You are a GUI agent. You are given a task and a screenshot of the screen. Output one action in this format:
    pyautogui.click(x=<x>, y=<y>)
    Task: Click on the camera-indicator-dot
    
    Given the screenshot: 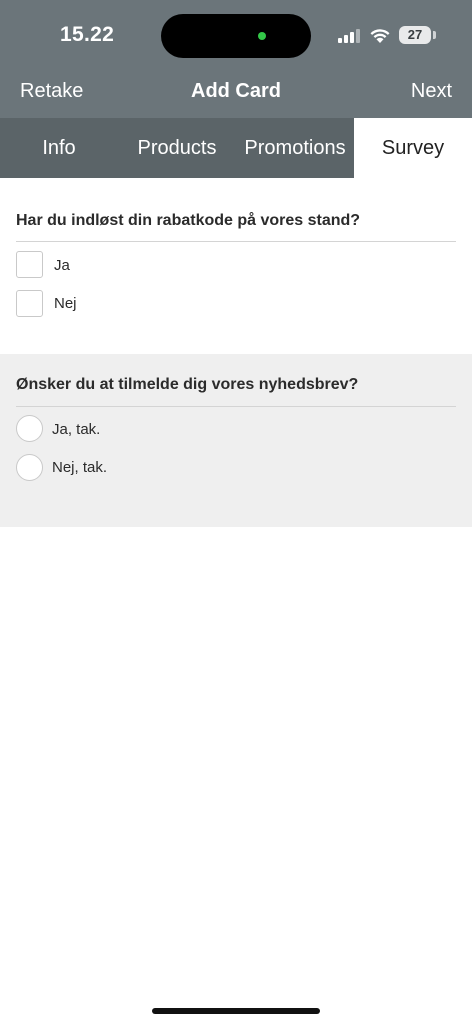 What is the action you would take?
    pyautogui.click(x=262, y=36)
    